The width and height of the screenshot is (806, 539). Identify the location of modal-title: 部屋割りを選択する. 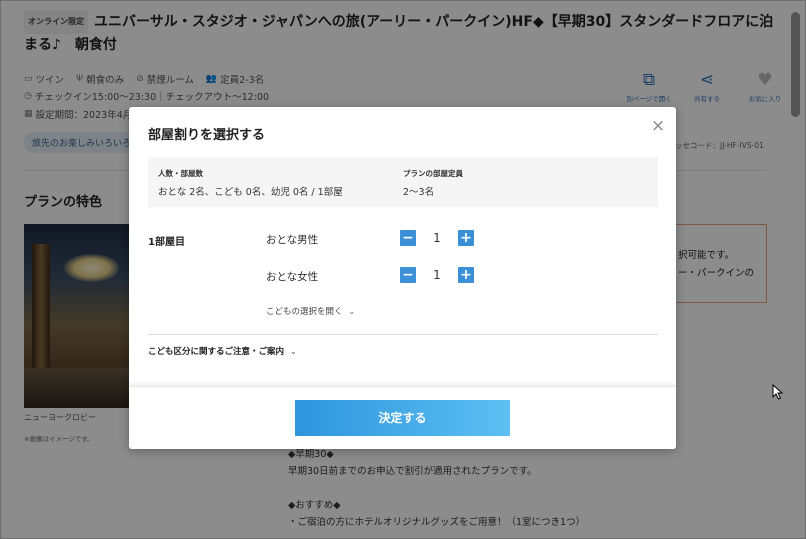
(207, 135).